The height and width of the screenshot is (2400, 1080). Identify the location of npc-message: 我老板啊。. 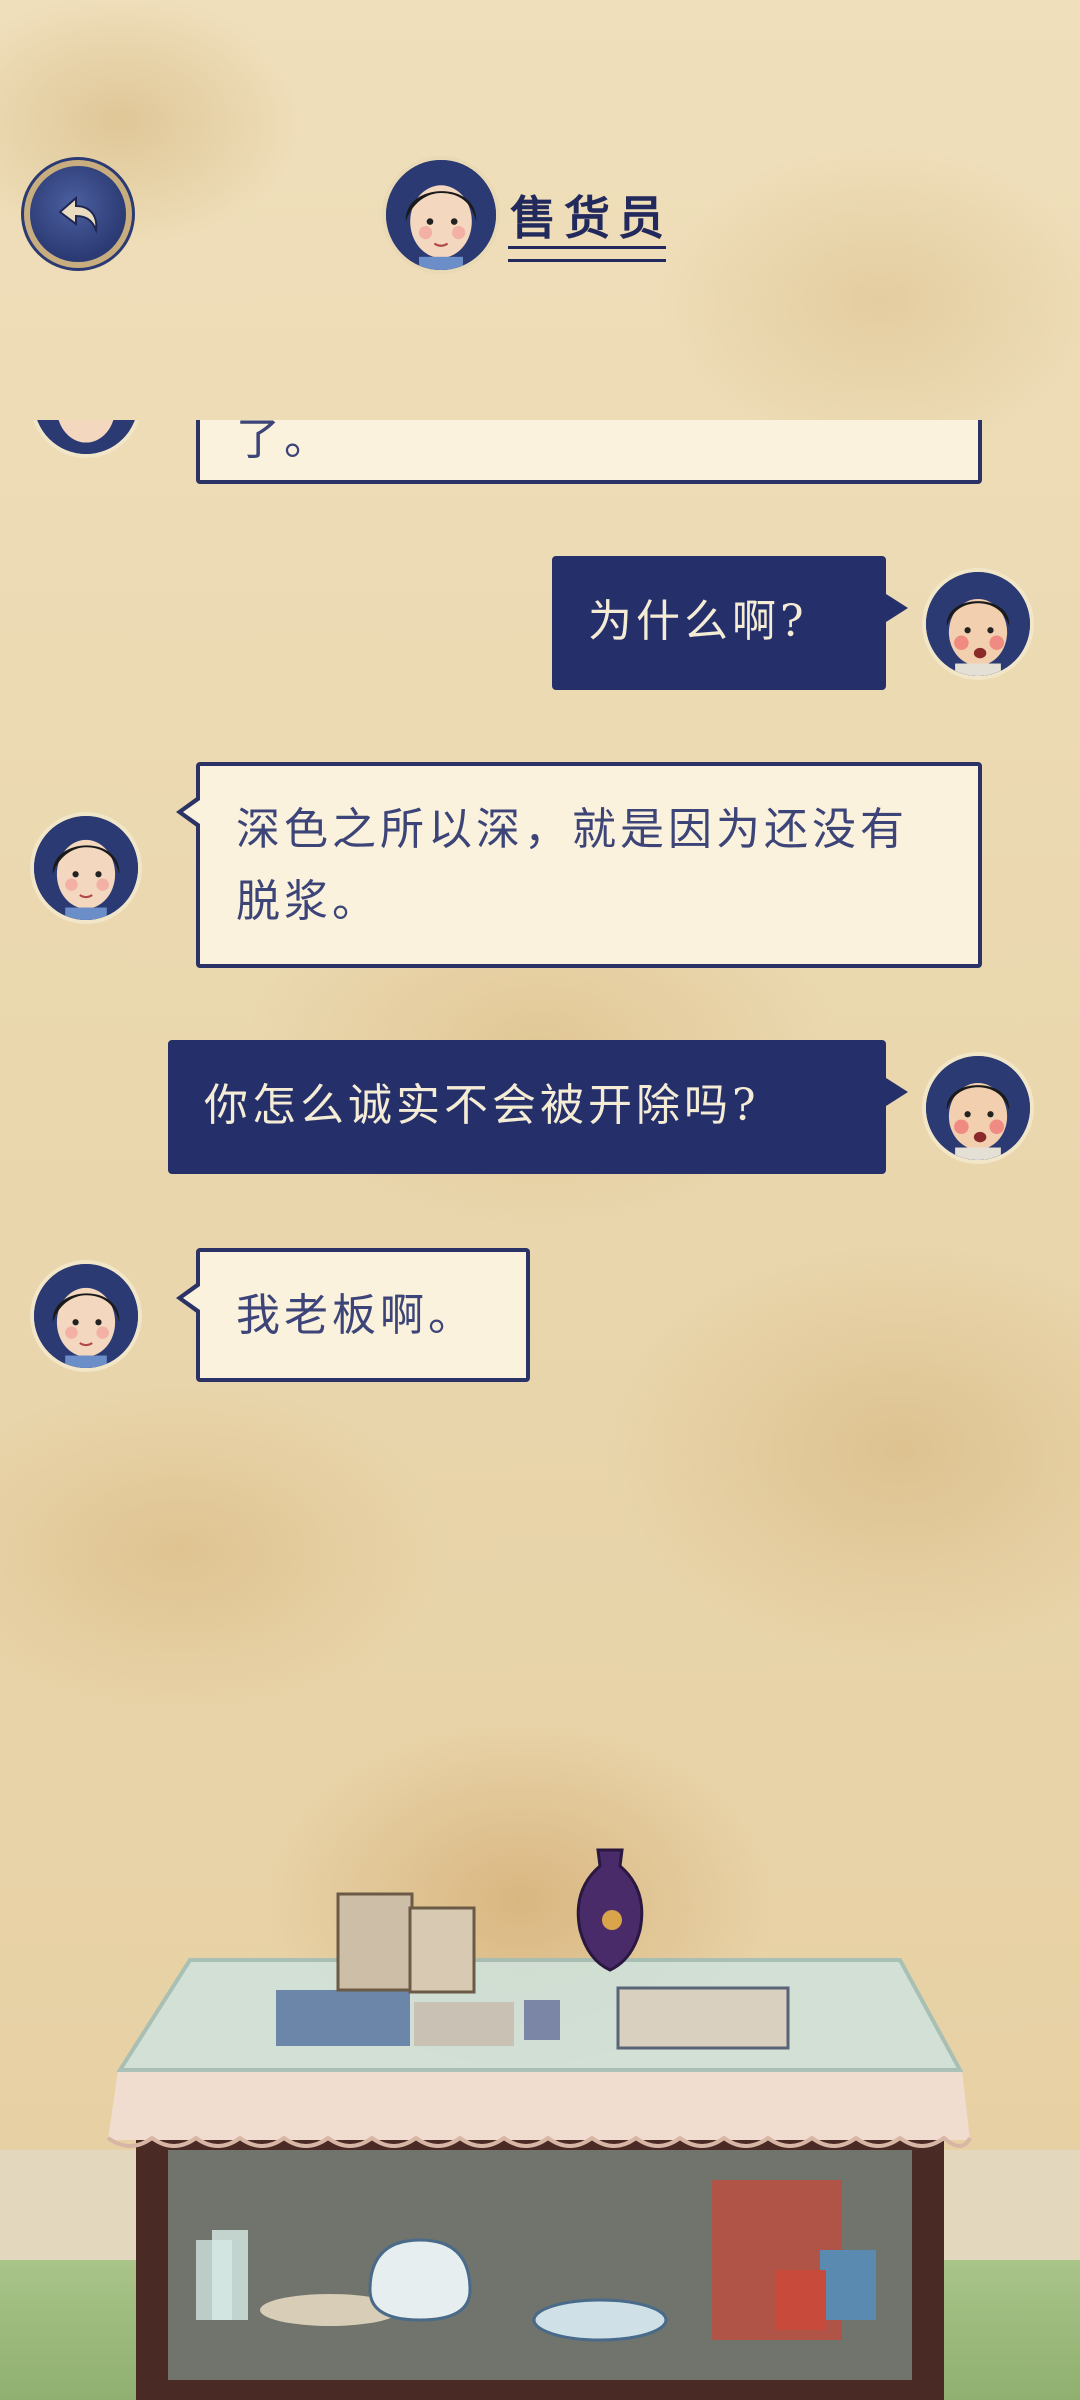
(353, 1315).